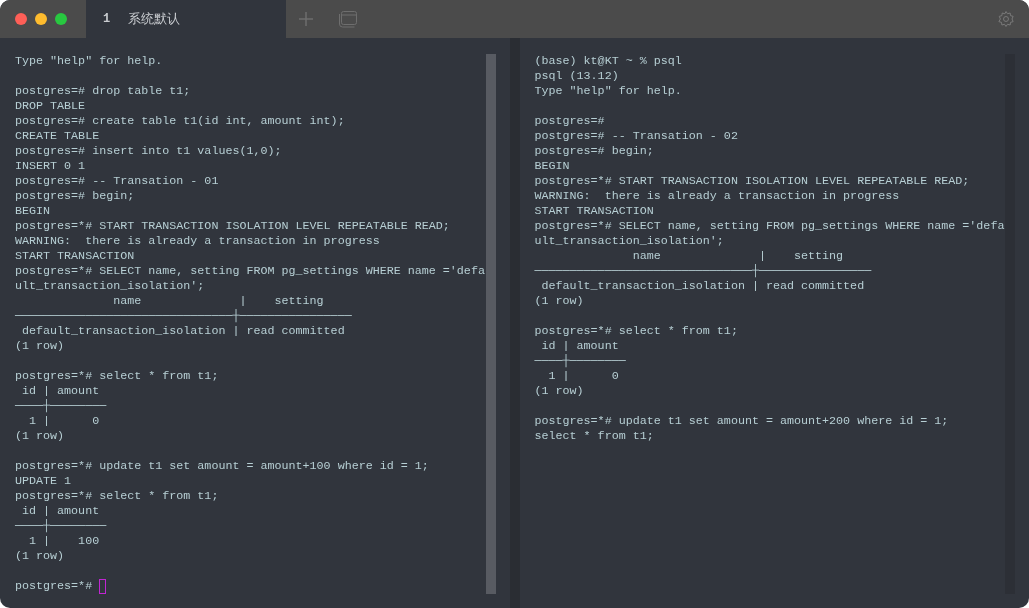  Describe the element at coordinates (21, 19) in the screenshot. I see `close-button` at that location.